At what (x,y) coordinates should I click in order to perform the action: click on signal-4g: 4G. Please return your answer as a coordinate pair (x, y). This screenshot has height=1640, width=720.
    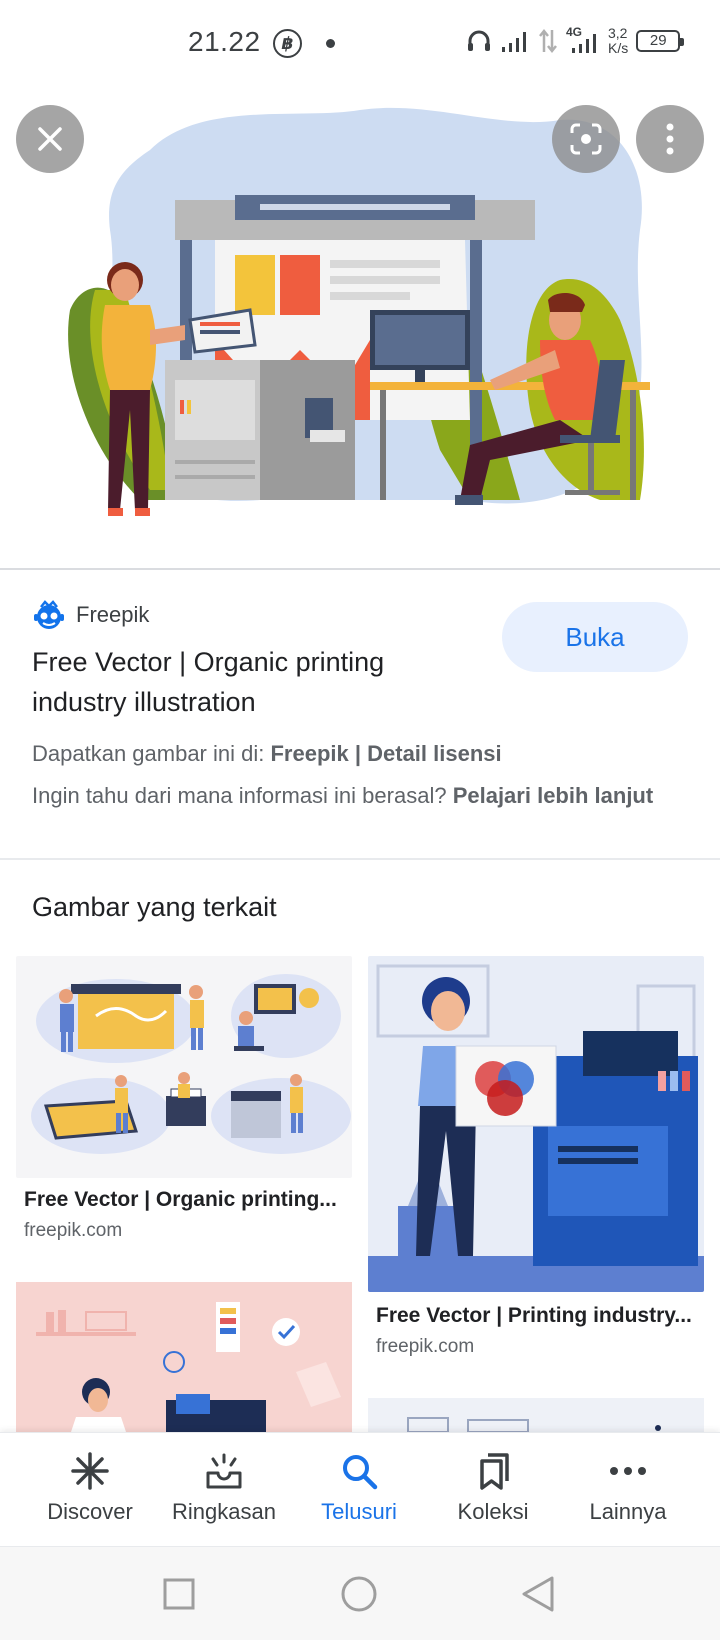
    Looking at the image, I should click on (583, 40).